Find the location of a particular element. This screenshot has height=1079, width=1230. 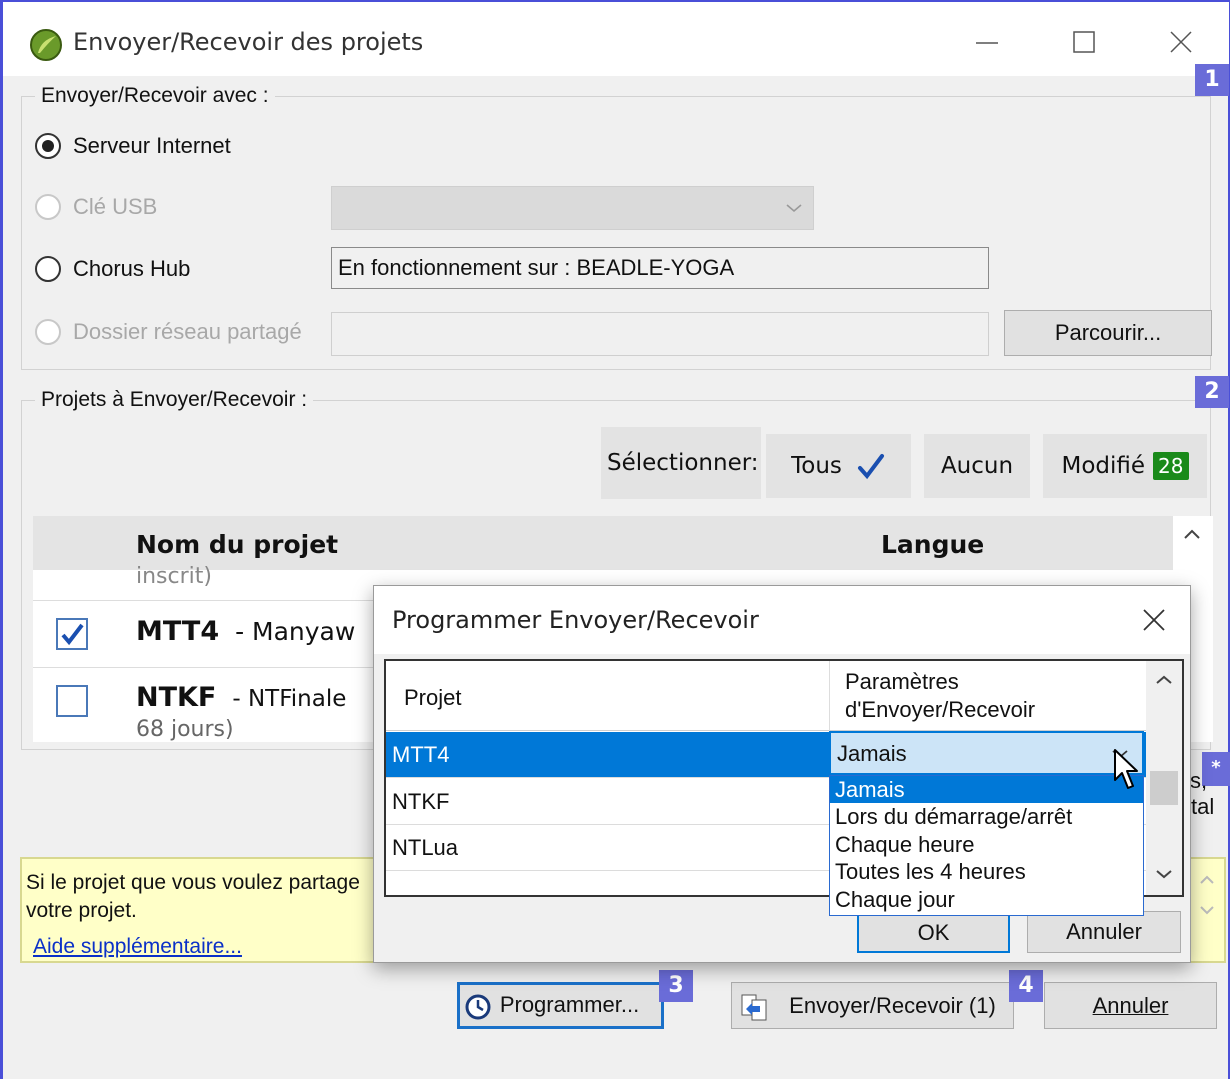

col-params-line2: d'Envoyer/Recevoir is located at coordinates (940, 709).